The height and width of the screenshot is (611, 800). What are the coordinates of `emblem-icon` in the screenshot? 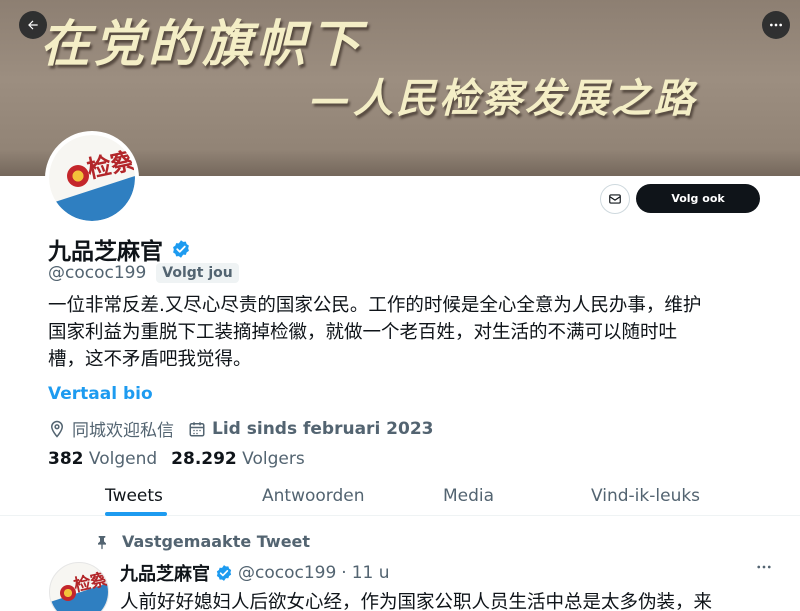 It's located at (78, 176).